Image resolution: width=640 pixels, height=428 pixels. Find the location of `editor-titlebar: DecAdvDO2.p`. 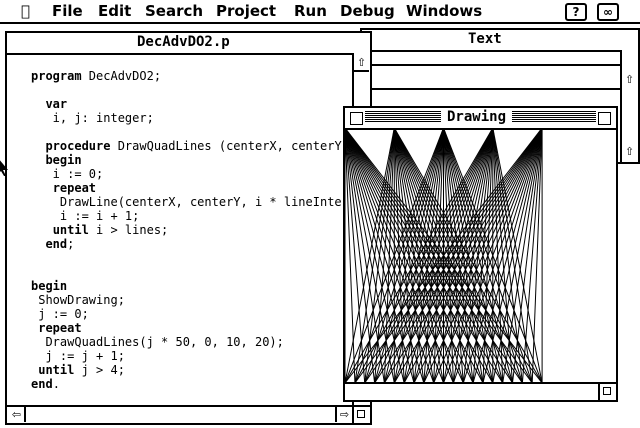

editor-titlebar: DecAdvDO2.p is located at coordinates (188, 44).